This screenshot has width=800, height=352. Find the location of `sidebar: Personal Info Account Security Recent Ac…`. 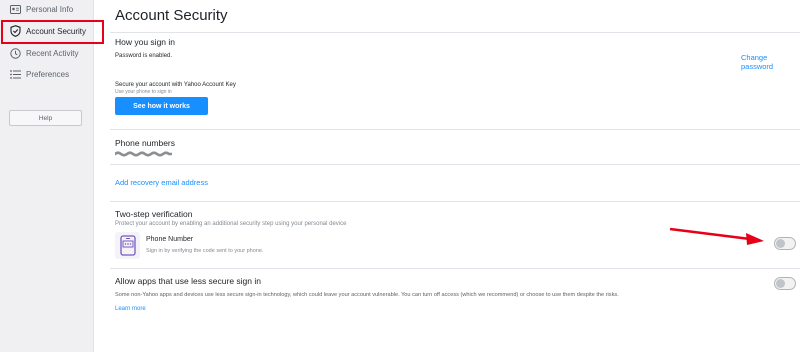

sidebar: Personal Info Account Security Recent Ac… is located at coordinates (52, 176).